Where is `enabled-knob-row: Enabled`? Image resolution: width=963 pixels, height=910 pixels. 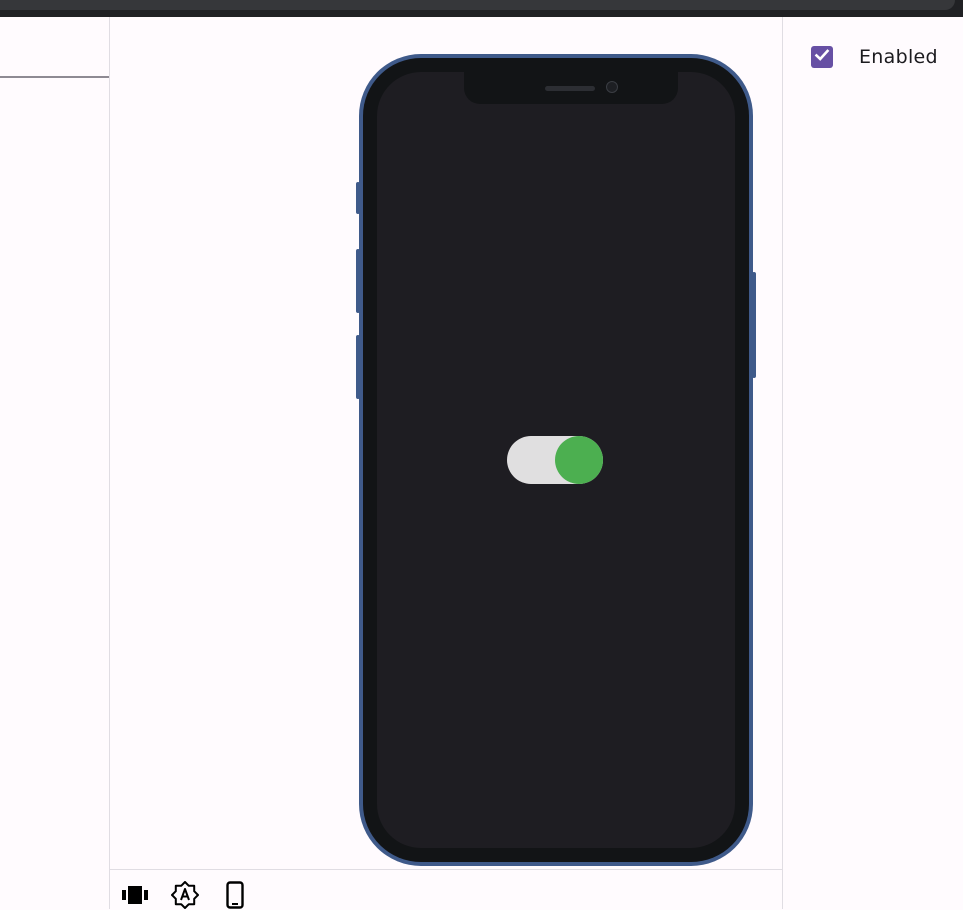 enabled-knob-row: Enabled is located at coordinates (874, 57).